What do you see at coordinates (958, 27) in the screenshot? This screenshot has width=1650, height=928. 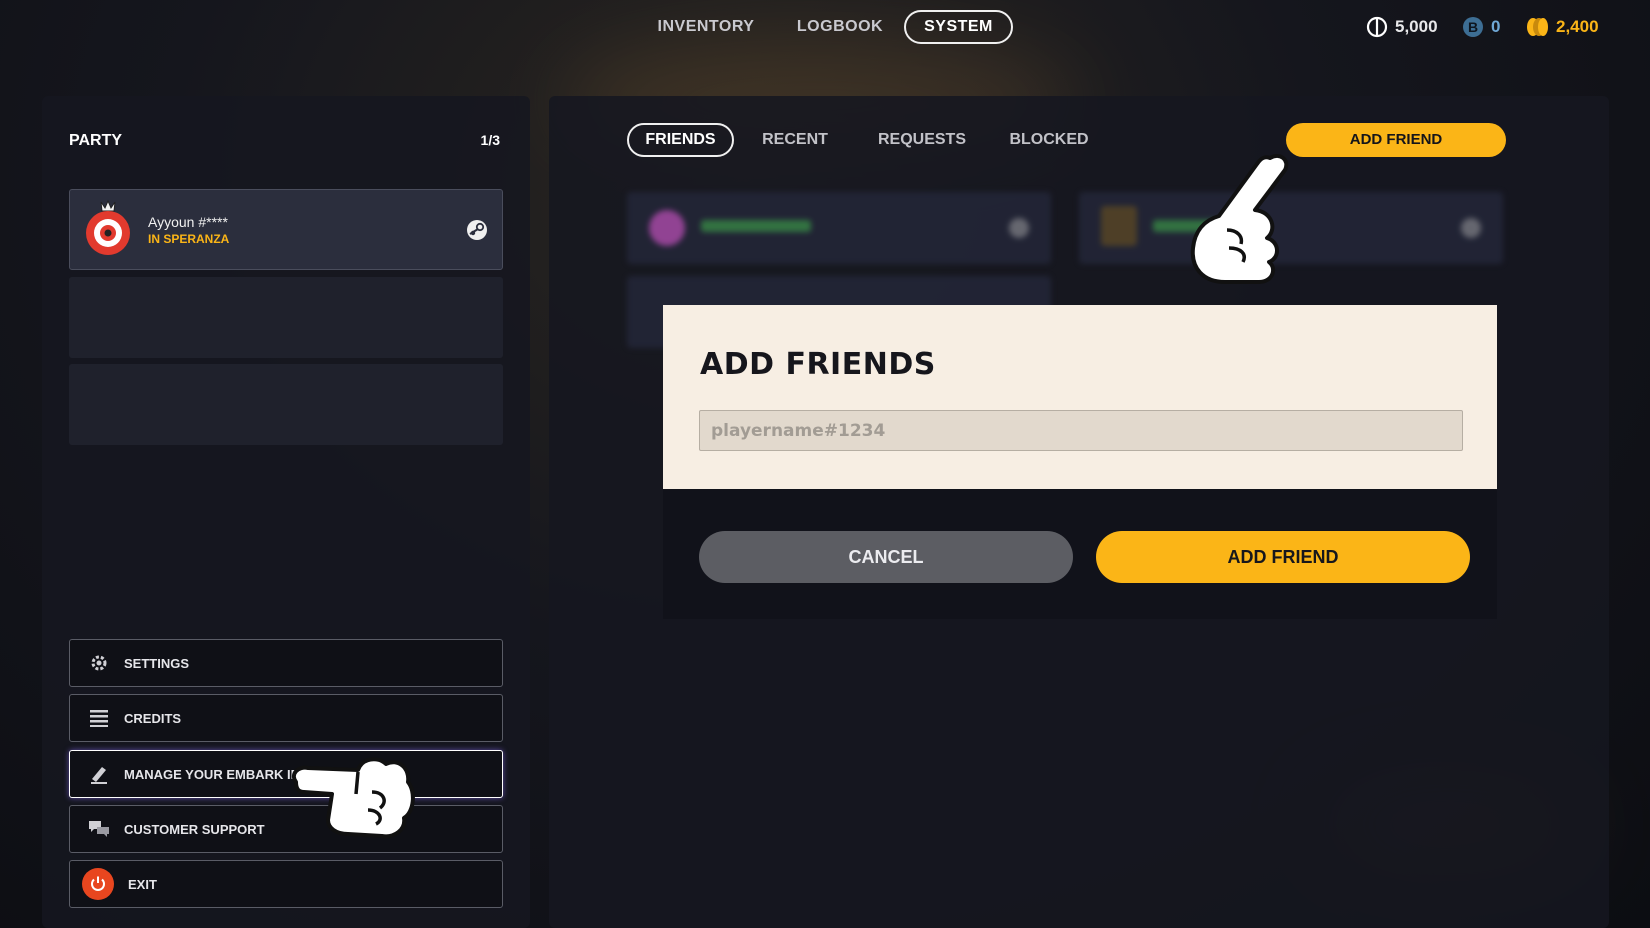 I see `tab-system: SYSTEM` at bounding box center [958, 27].